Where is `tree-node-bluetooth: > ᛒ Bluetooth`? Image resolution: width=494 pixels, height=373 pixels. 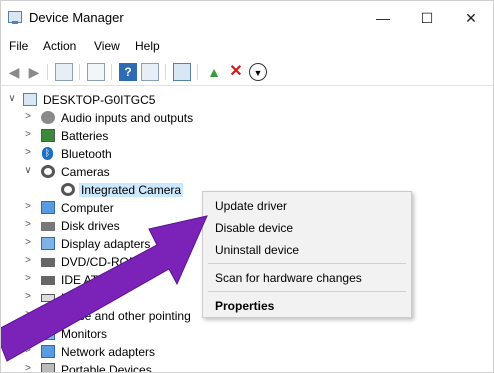
tree-node-bluetooth: > ᛒ Bluetooth is located at coordinates (241, 154).